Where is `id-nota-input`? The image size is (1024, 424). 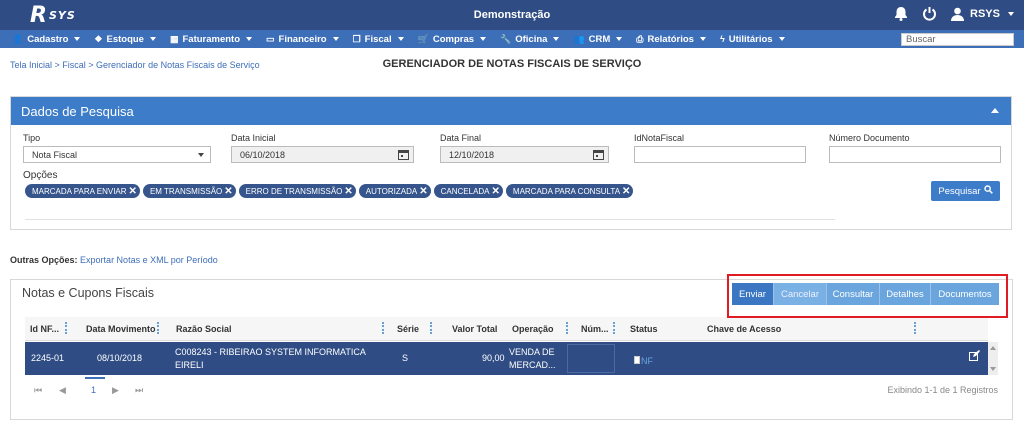 id-nota-input is located at coordinates (720, 154).